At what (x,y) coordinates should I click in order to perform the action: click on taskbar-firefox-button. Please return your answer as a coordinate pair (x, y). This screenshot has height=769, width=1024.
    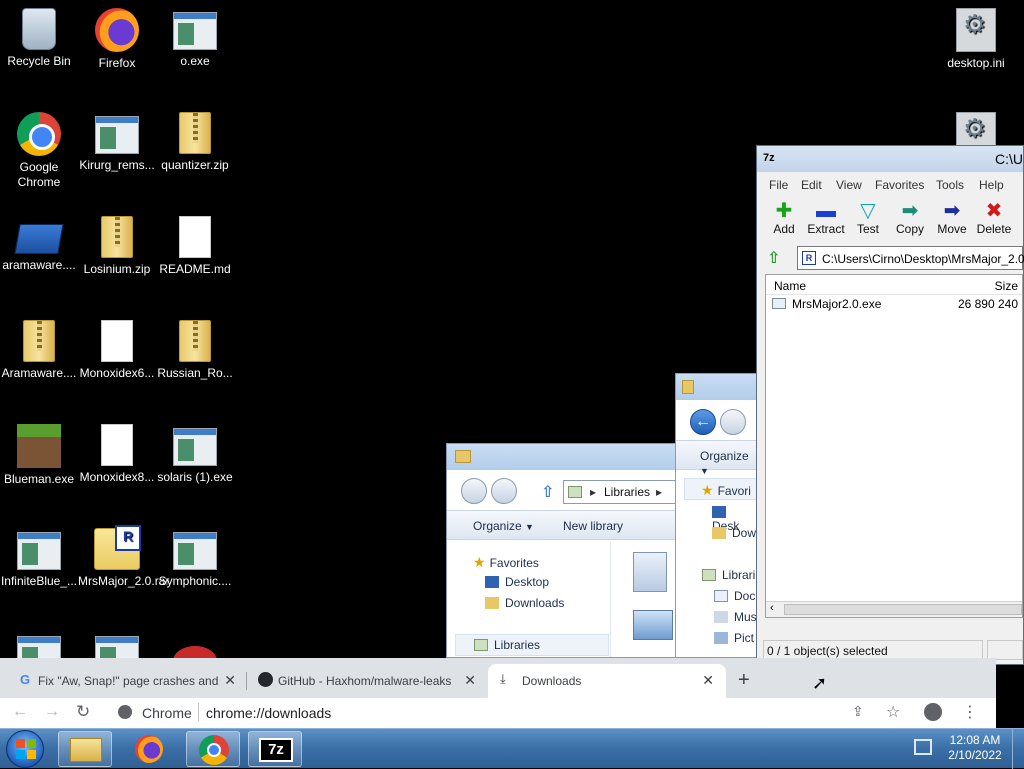
    Looking at the image, I should click on (149, 749).